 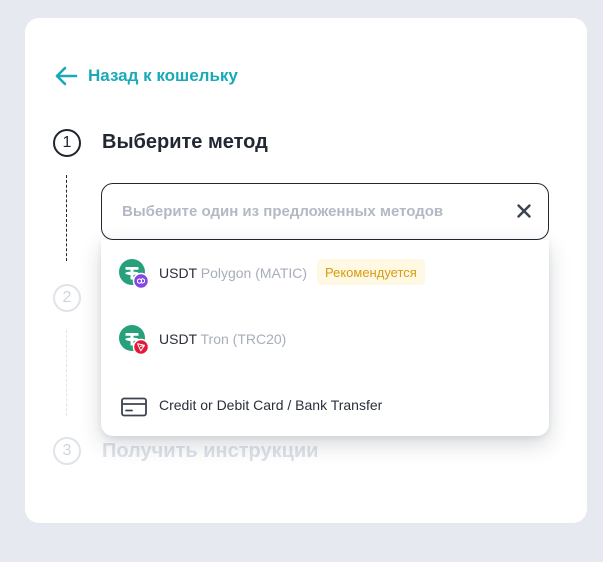 What do you see at coordinates (134, 407) in the screenshot?
I see `credit-card-icon` at bounding box center [134, 407].